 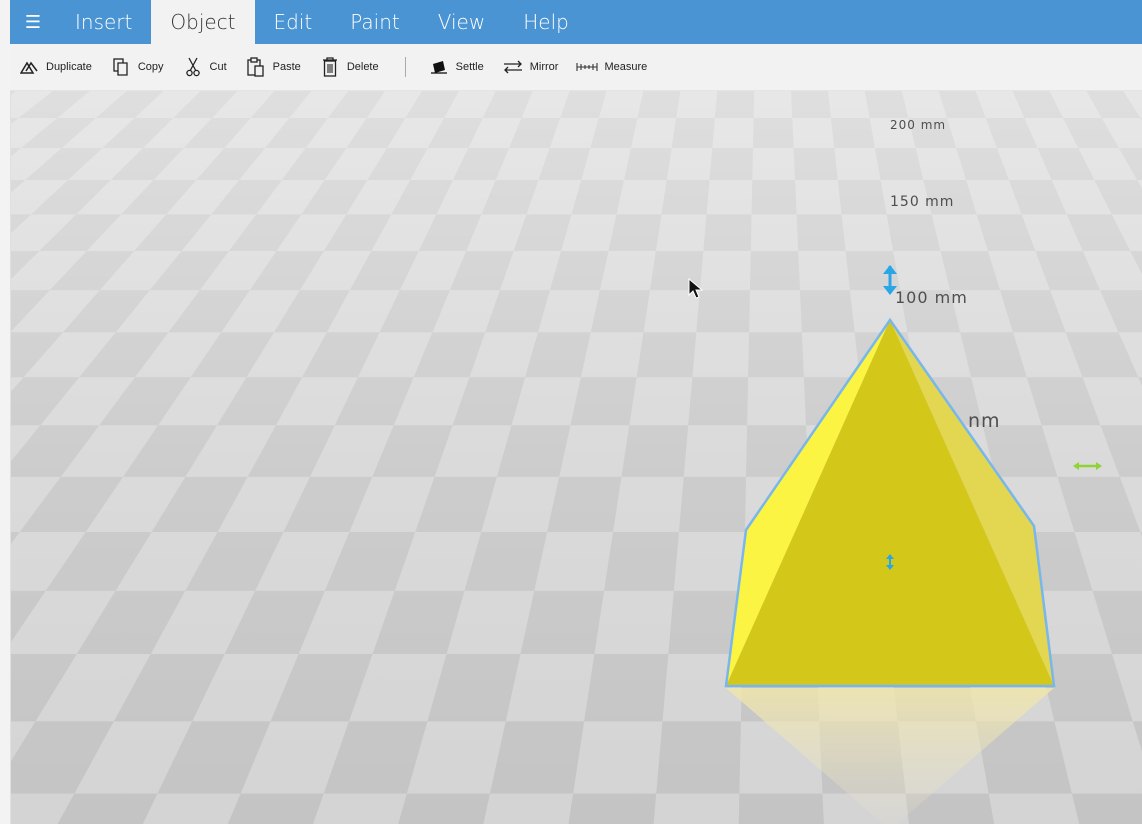 I want to click on copy-icon, so click(x=121, y=67).